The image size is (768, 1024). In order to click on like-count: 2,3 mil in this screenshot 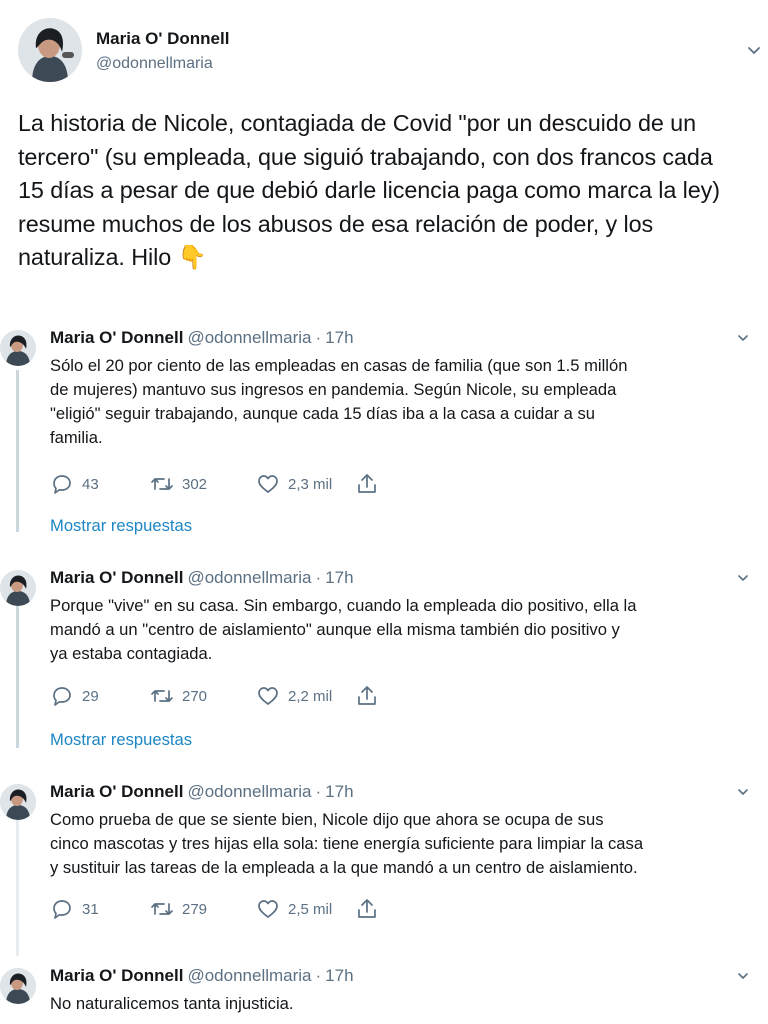, I will do `click(310, 484)`.